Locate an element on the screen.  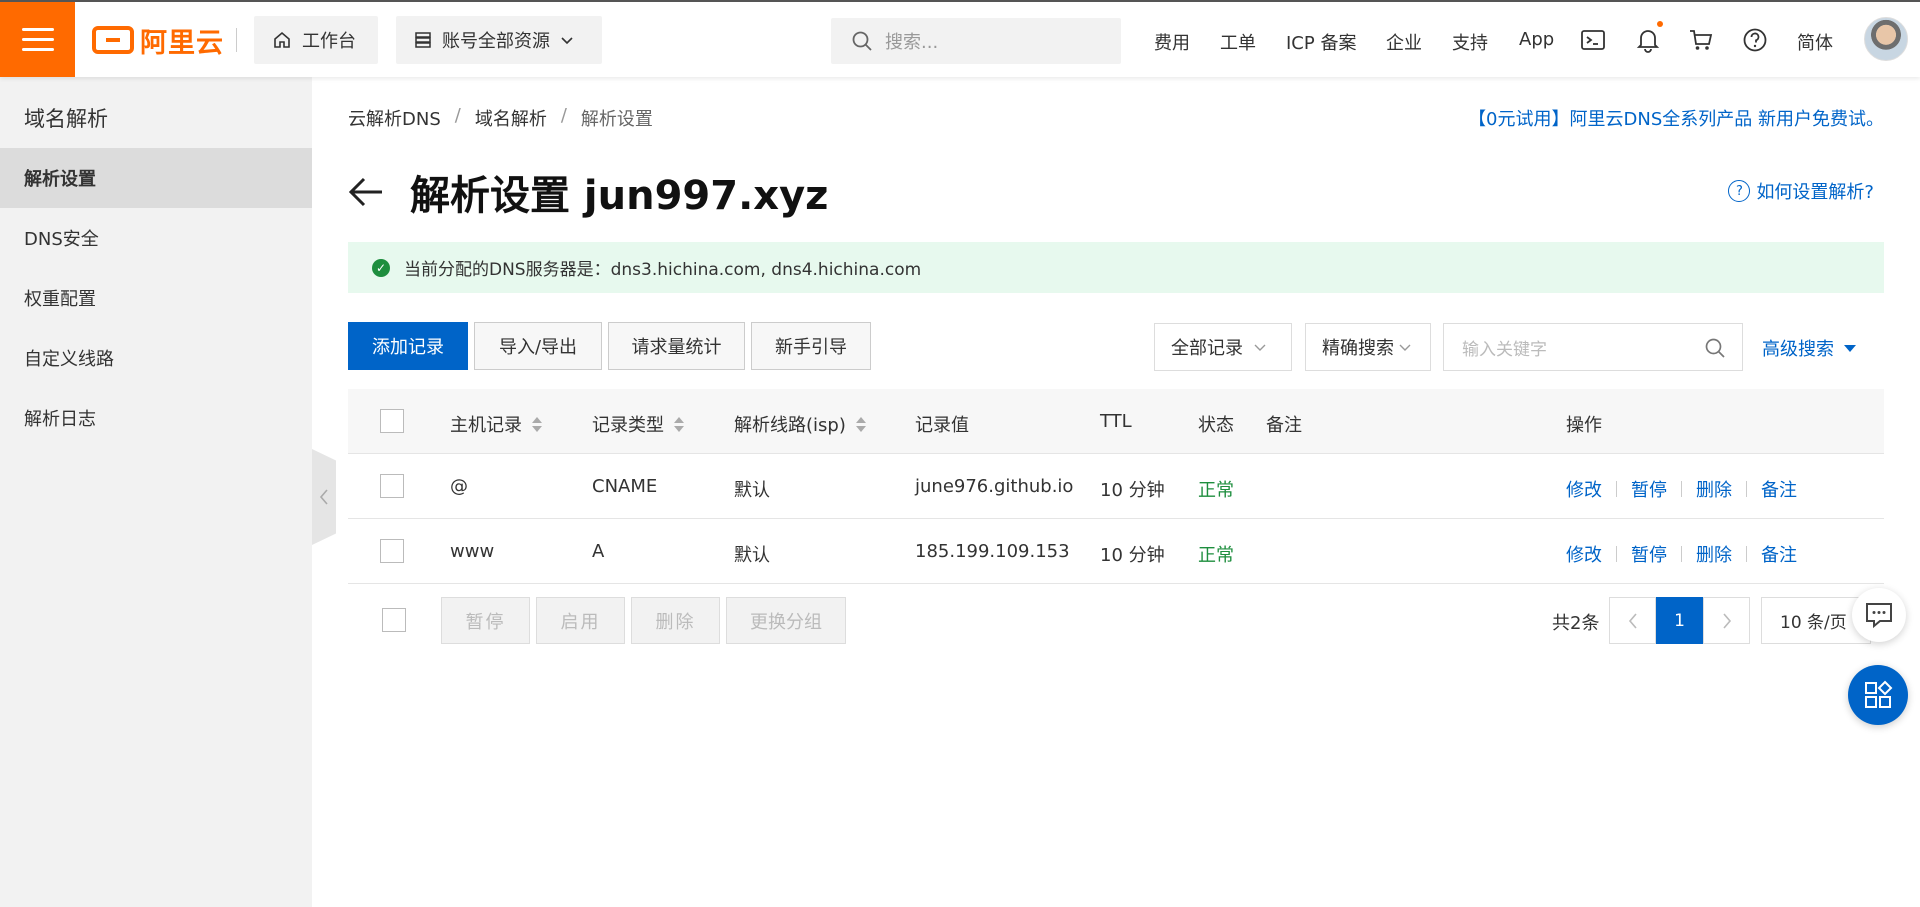
total-count: 共2条 is located at coordinates (1576, 623).